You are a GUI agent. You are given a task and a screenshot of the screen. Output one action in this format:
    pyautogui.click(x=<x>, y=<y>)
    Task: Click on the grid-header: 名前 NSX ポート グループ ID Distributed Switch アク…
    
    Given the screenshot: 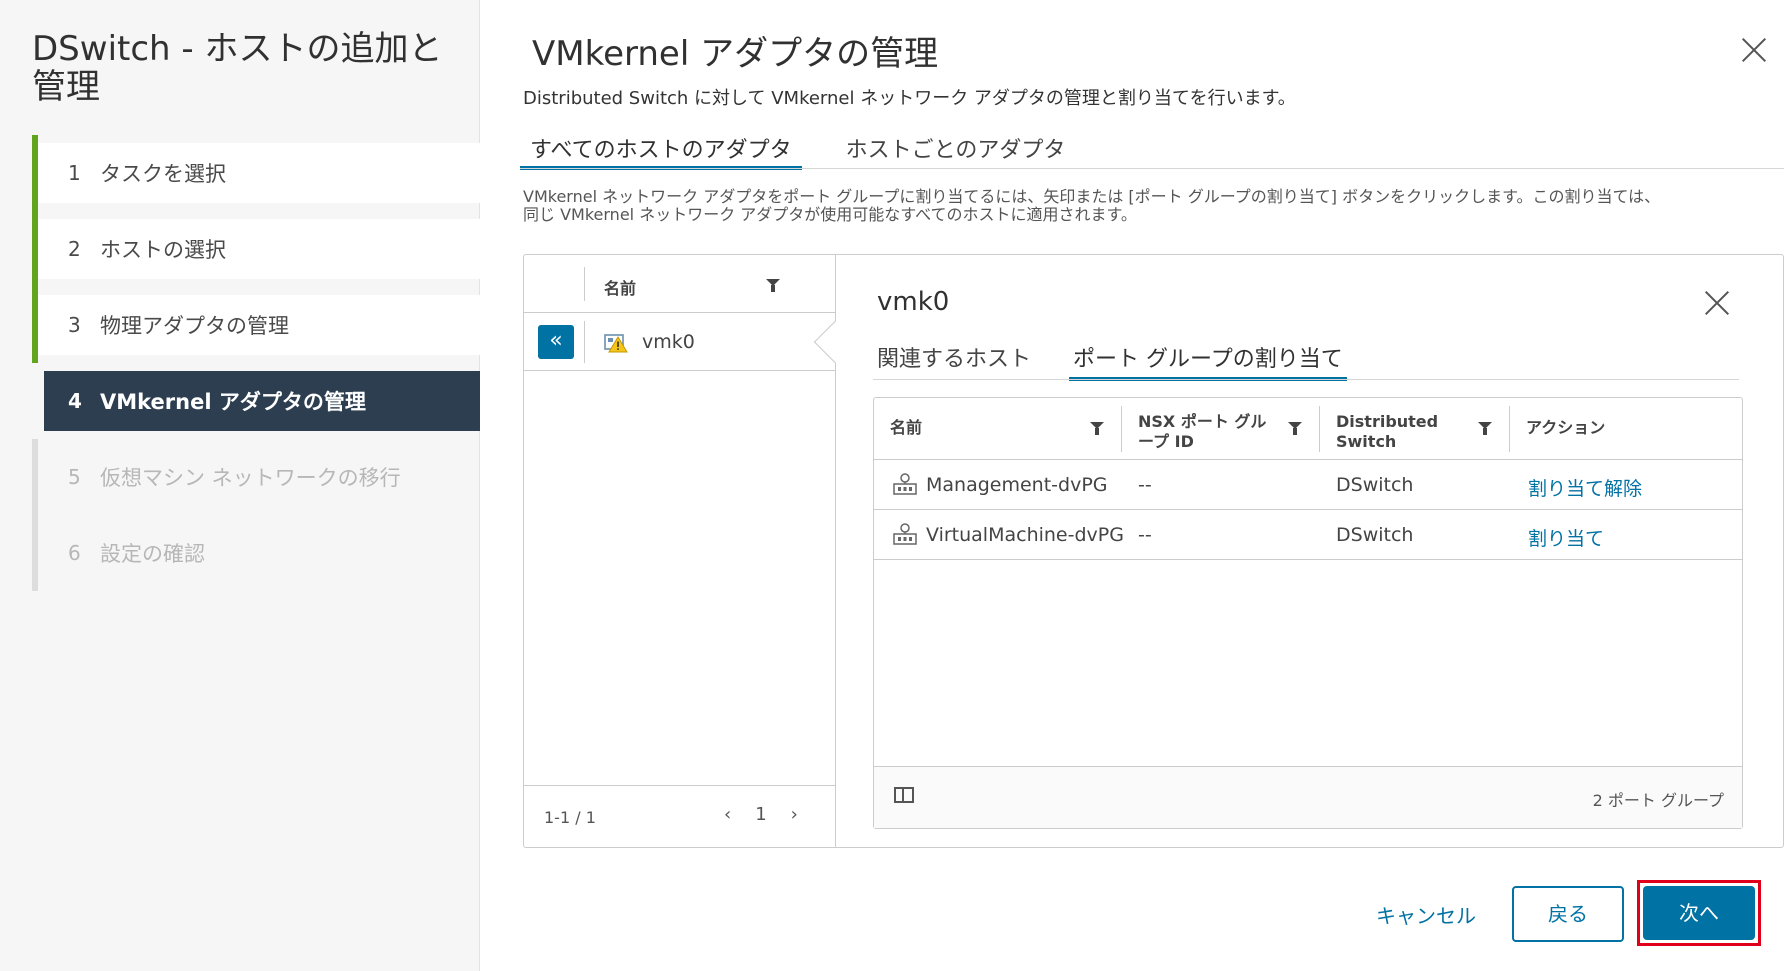 What is the action you would take?
    pyautogui.click(x=1308, y=429)
    